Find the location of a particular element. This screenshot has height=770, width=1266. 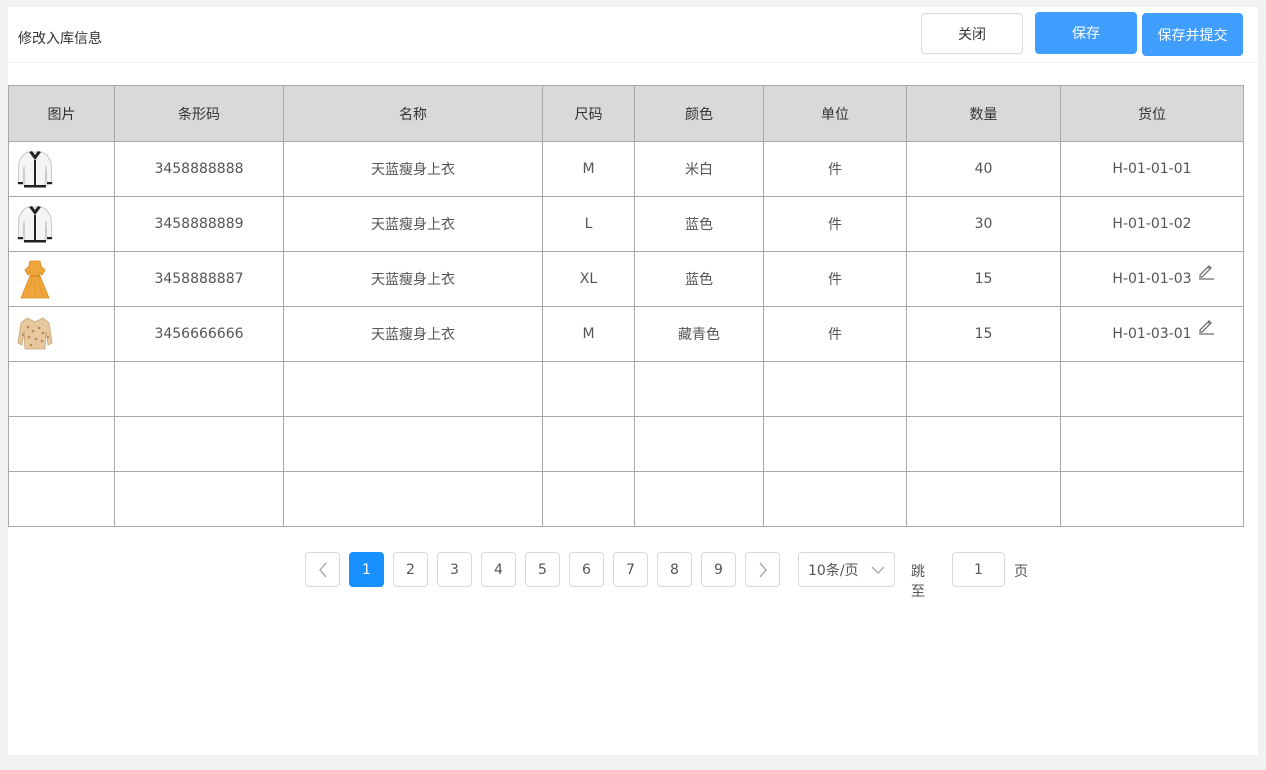

page-button-6: 6 is located at coordinates (586, 569).